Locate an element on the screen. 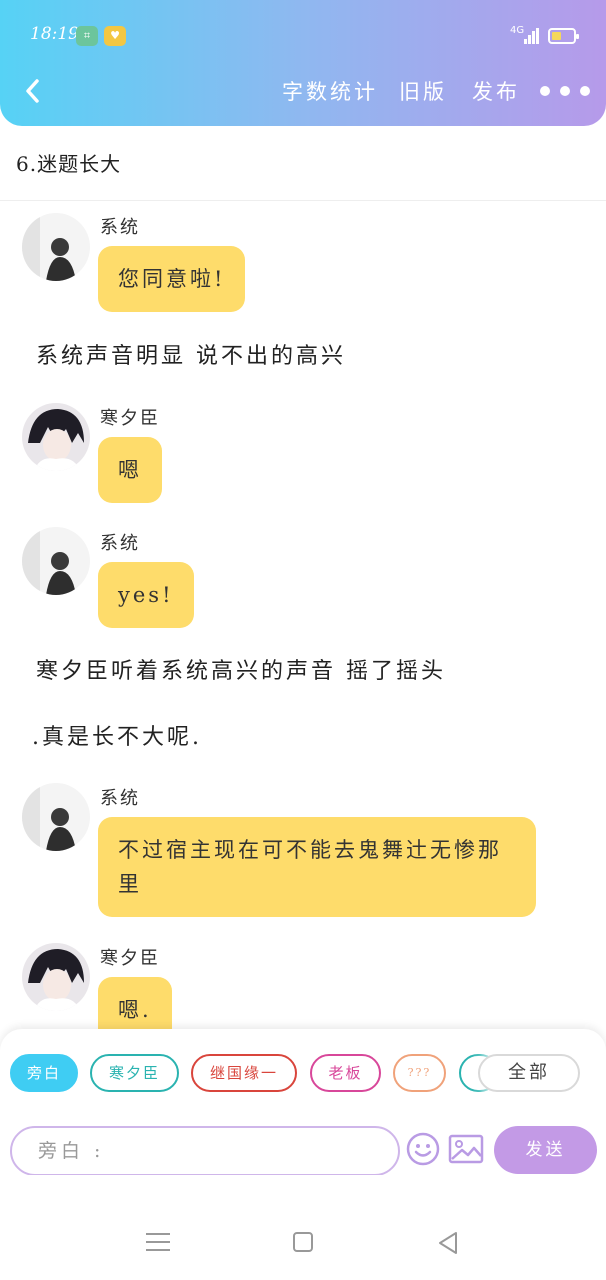 This screenshot has width=606, height=1280. dialogue-input: 旁白 : is located at coordinates (205, 1151).